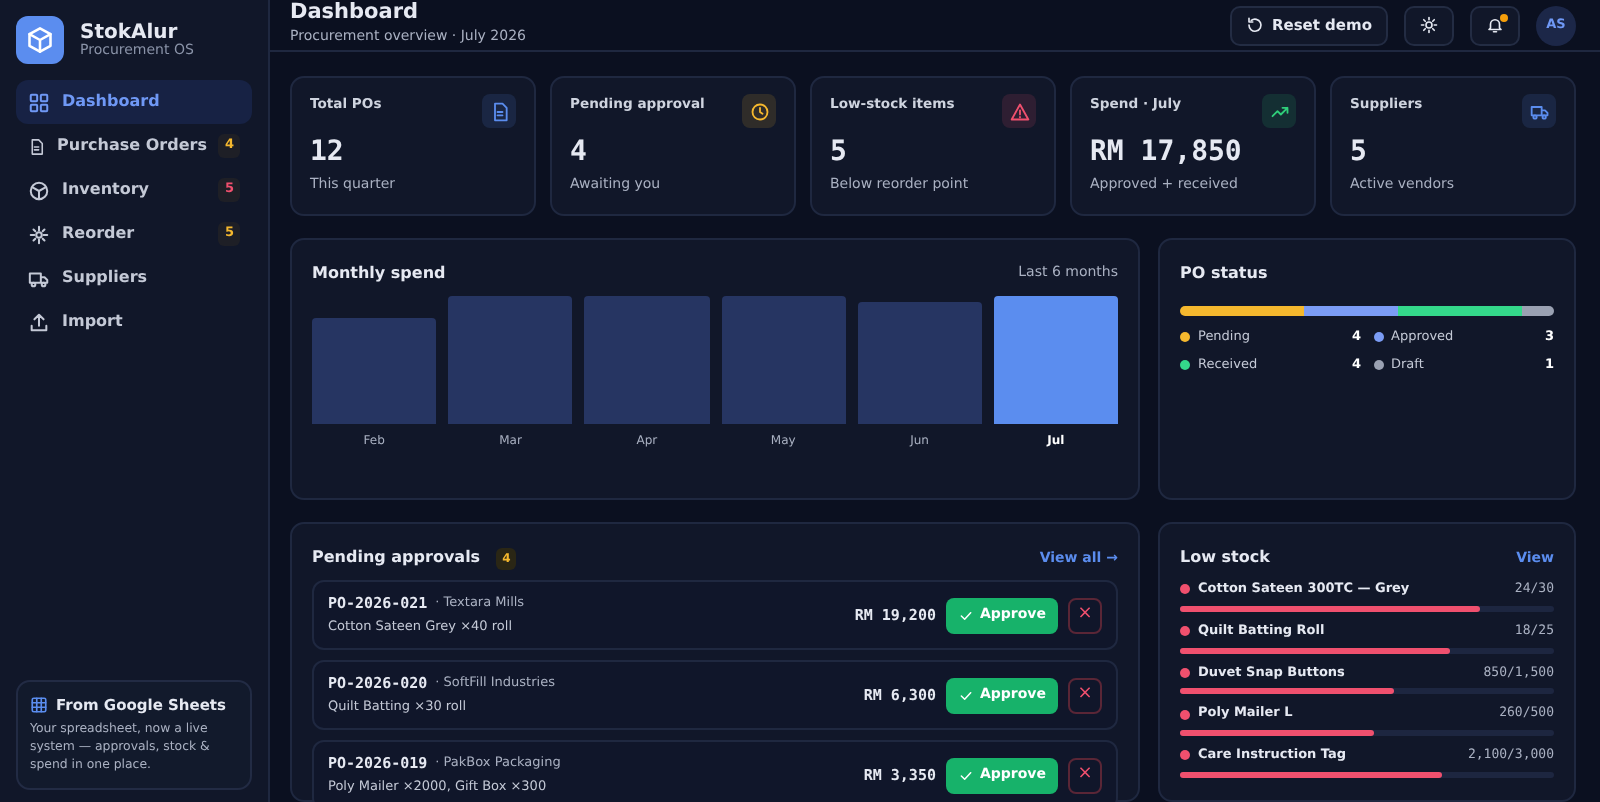 The height and width of the screenshot is (802, 1600). What do you see at coordinates (39, 278) in the screenshot?
I see `truck-icon` at bounding box center [39, 278].